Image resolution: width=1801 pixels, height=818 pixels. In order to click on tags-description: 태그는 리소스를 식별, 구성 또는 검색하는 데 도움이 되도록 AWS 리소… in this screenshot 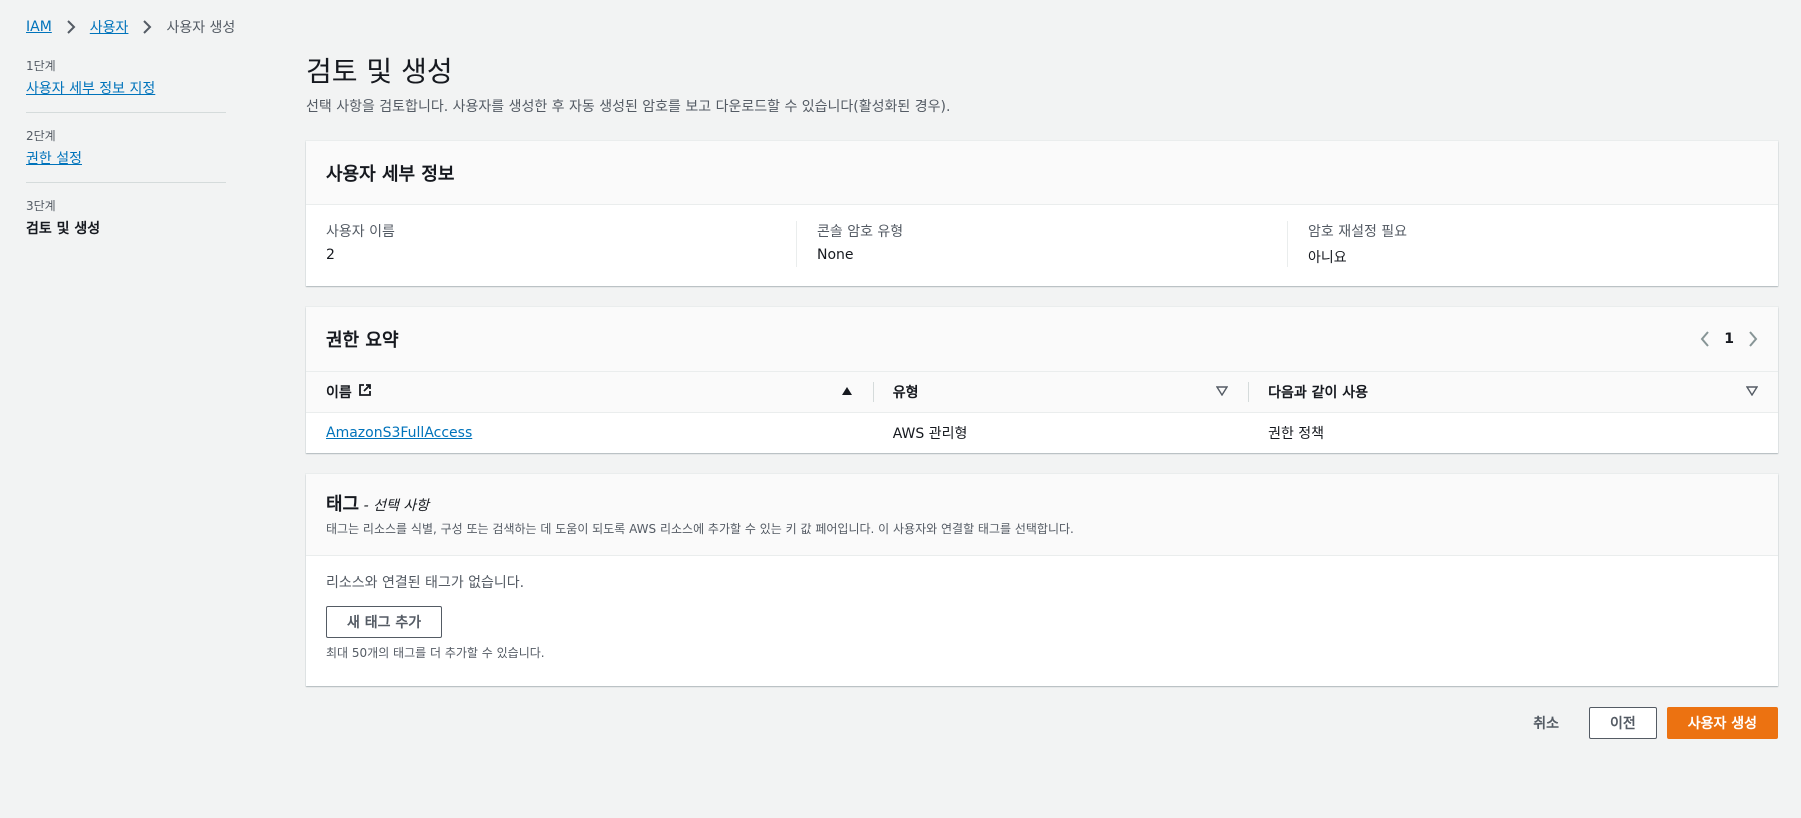, I will do `click(700, 529)`.